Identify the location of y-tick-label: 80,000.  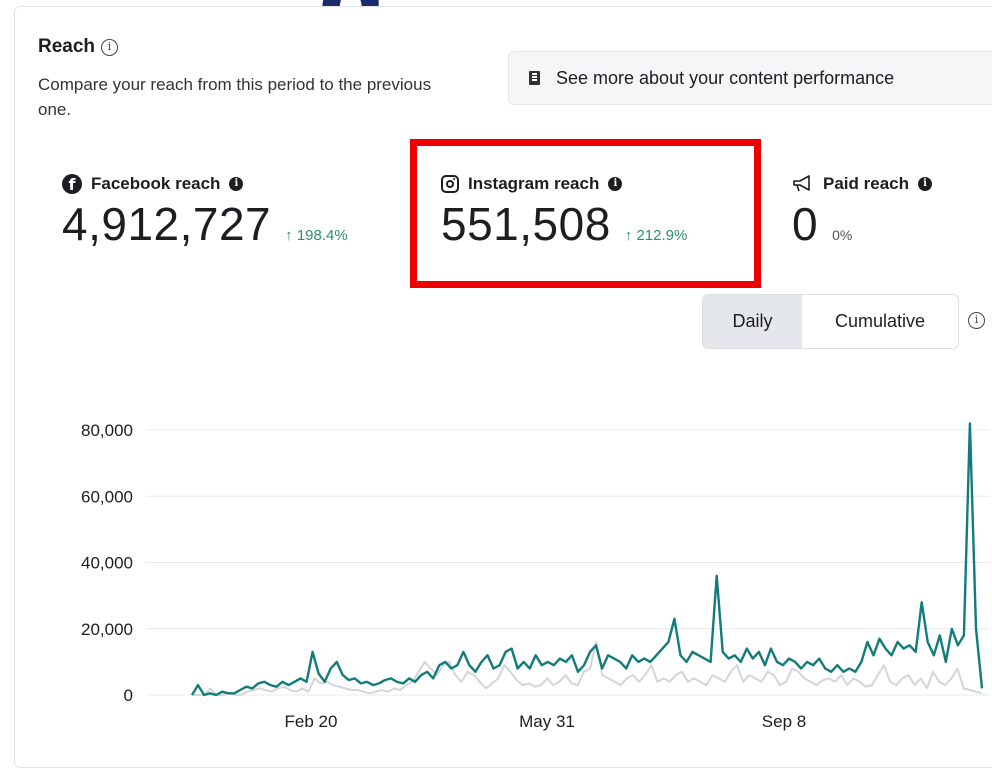
(107, 430).